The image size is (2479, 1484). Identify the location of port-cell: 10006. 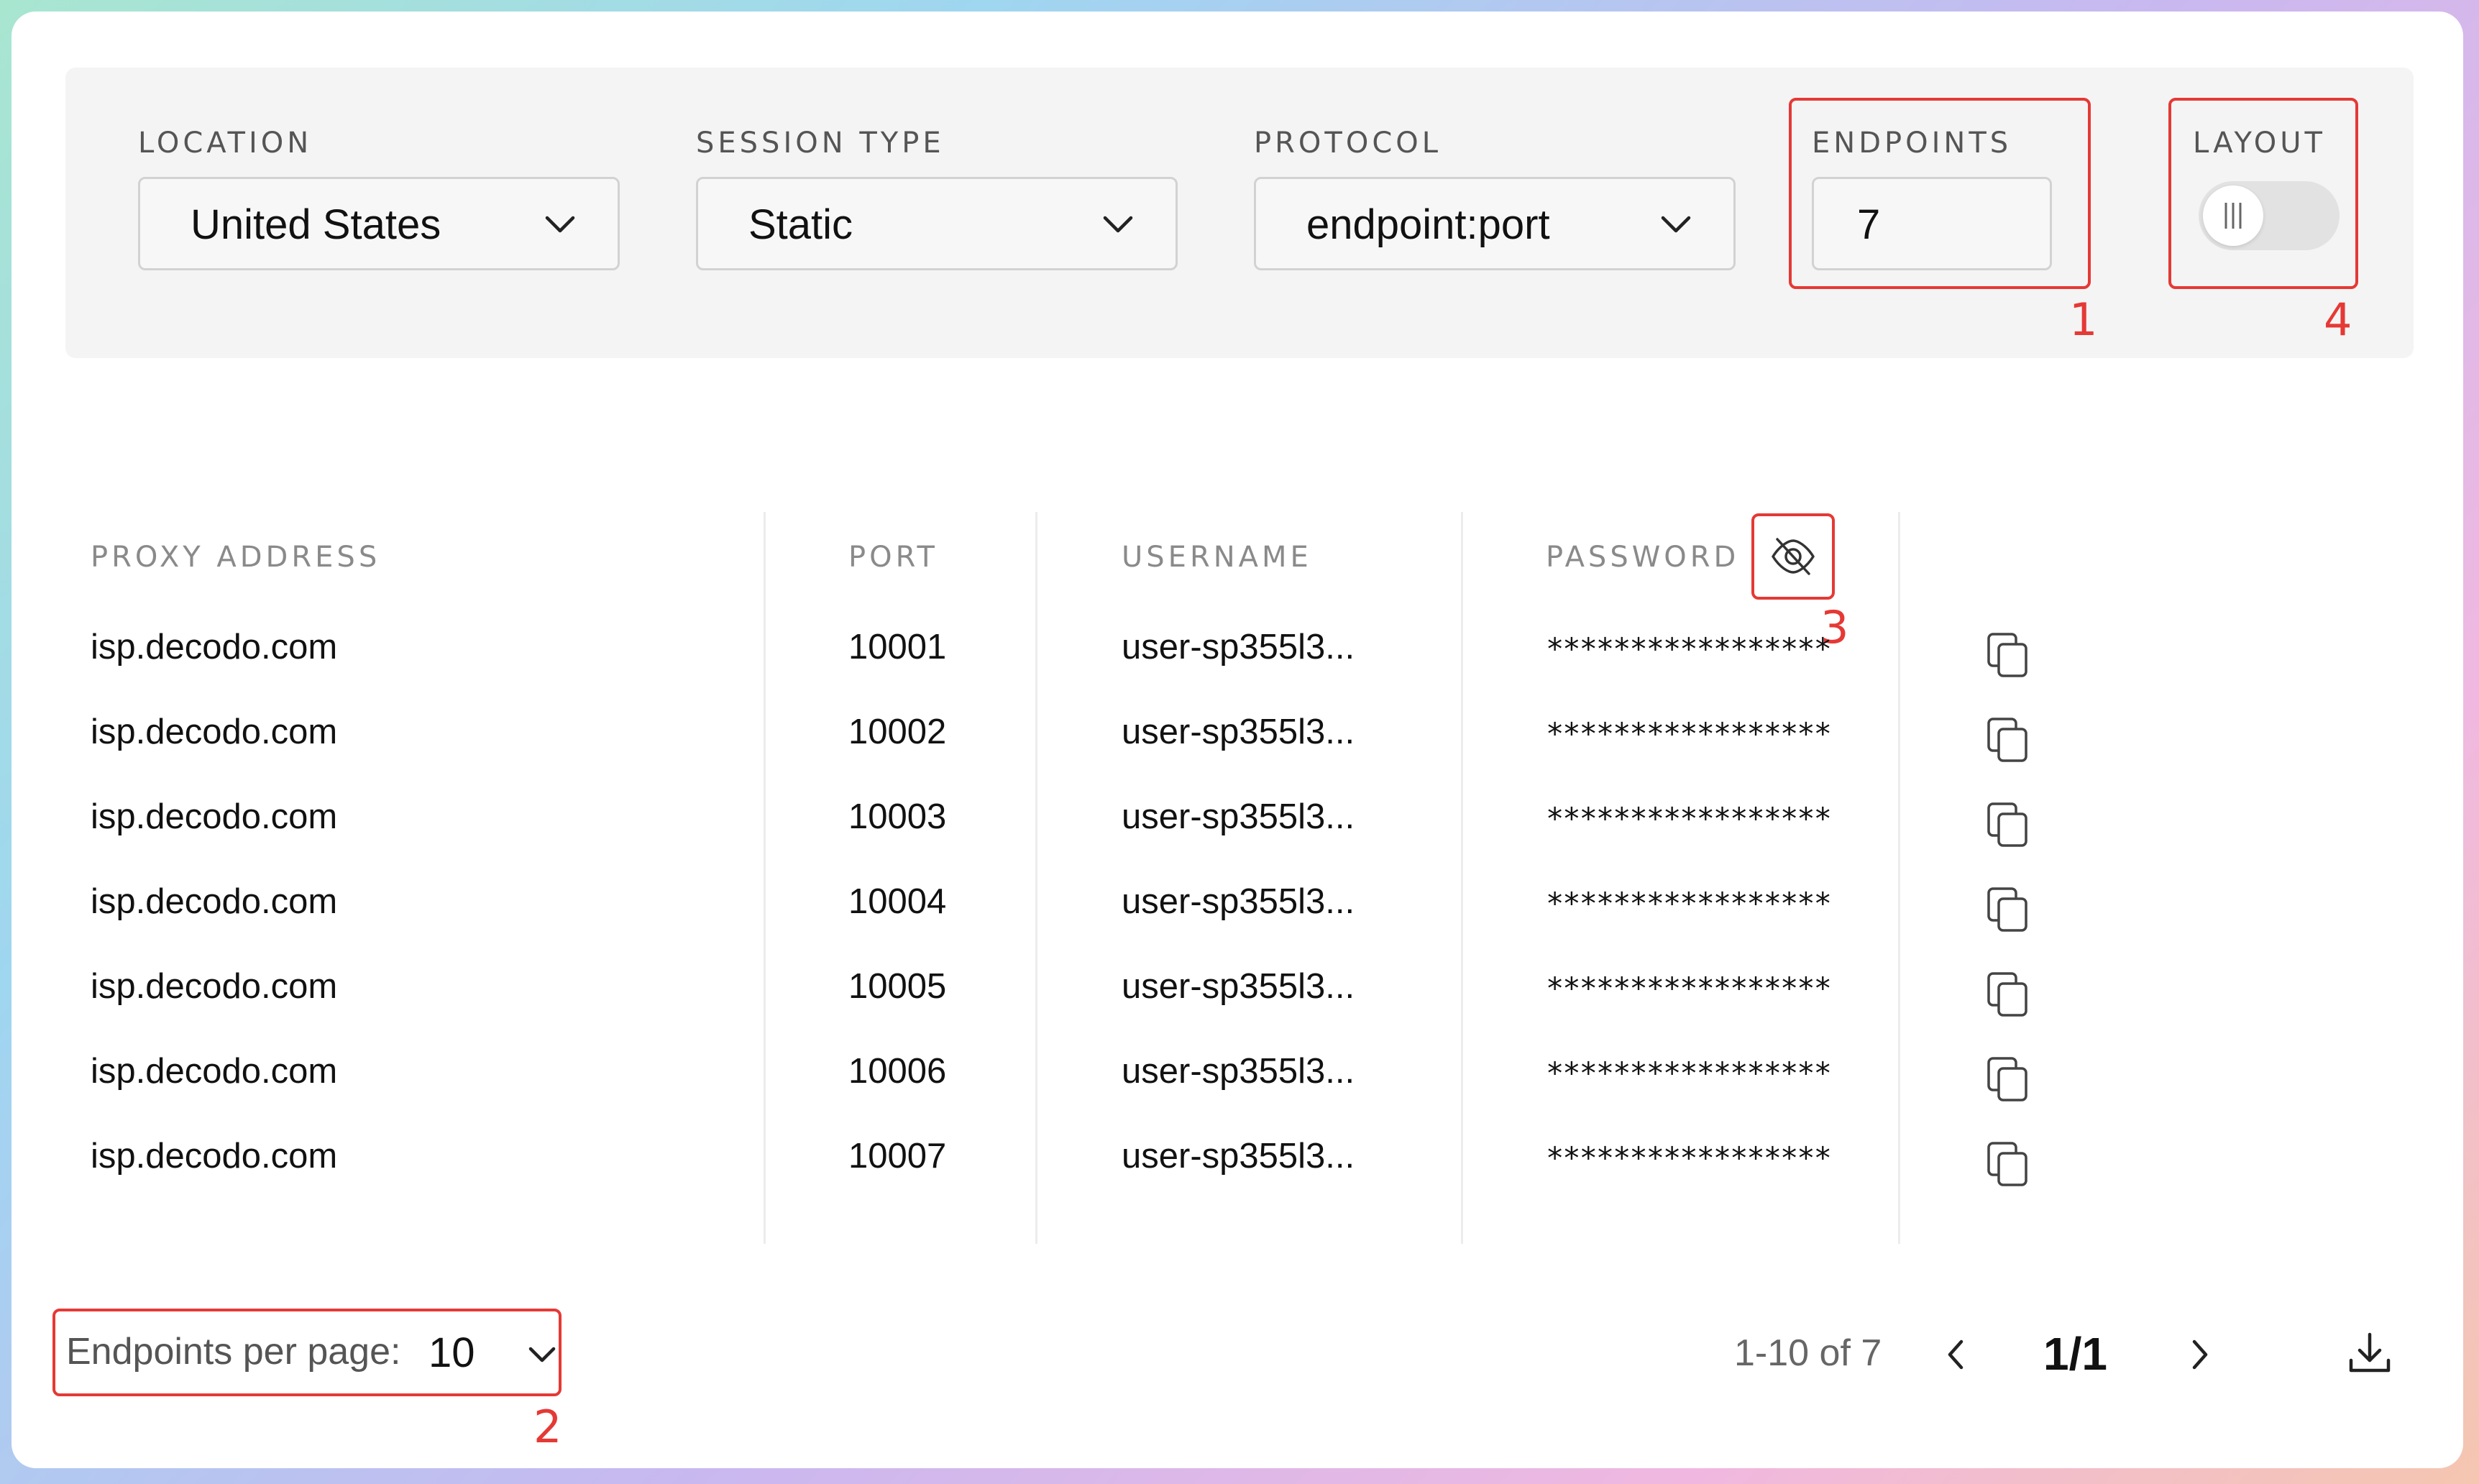
(897, 1071).